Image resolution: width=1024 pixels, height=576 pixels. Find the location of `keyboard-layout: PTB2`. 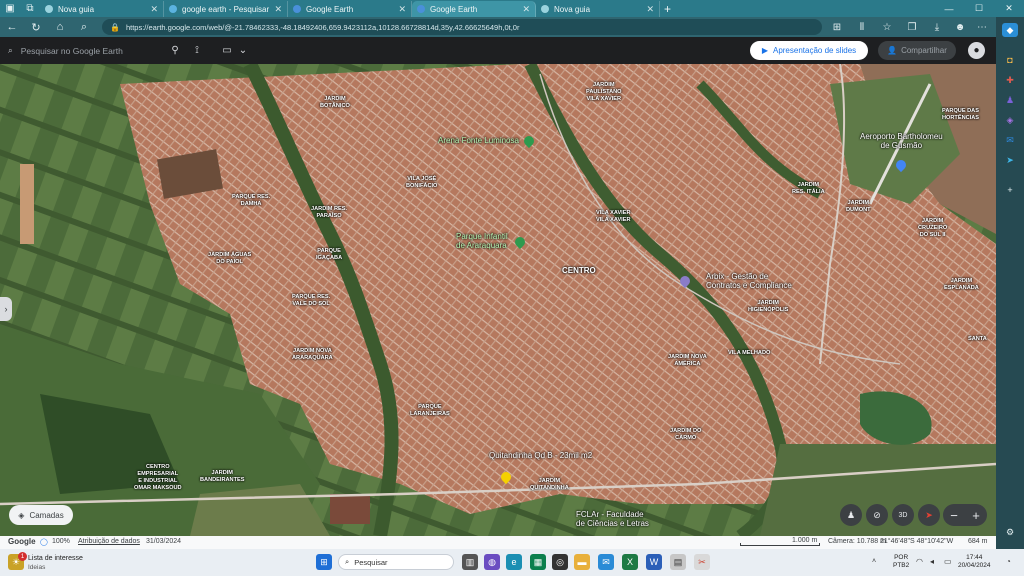

keyboard-layout: PTB2 is located at coordinates (901, 565).